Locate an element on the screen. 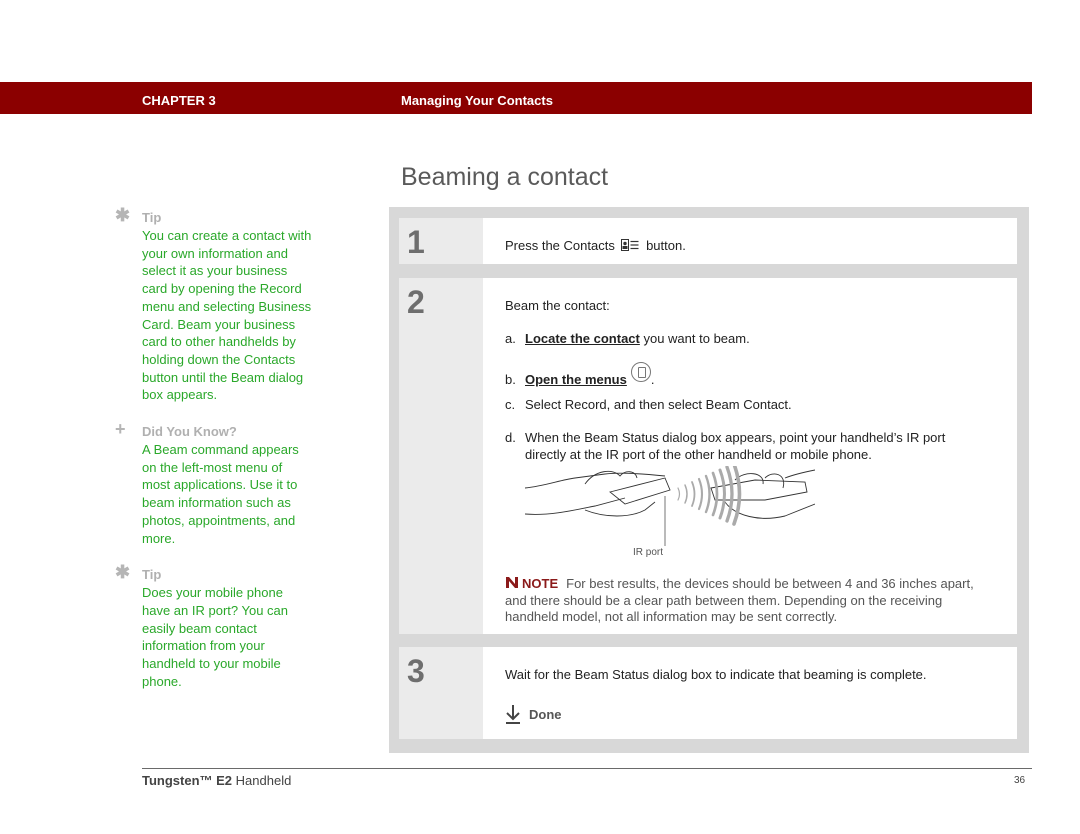 The height and width of the screenshot is (834, 1080). done-label: Done is located at coordinates (545, 714).